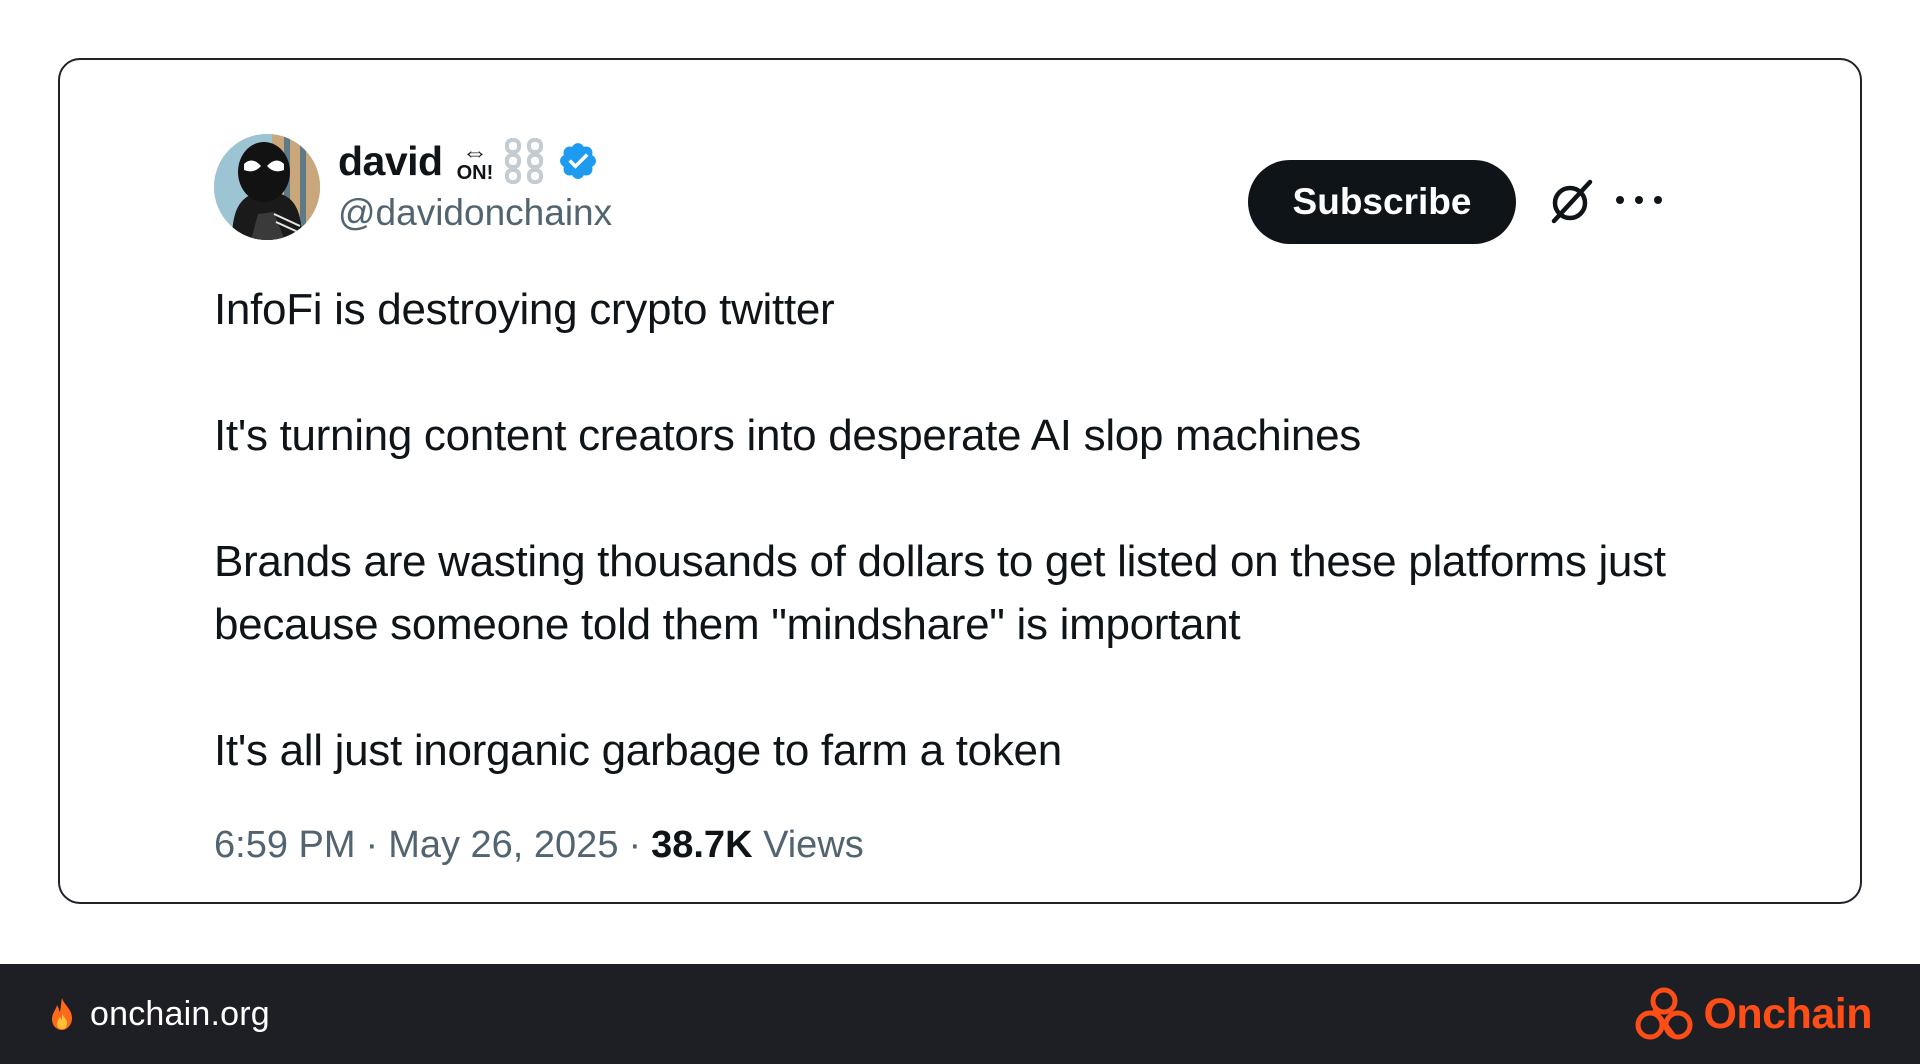 This screenshot has height=1064, width=1920. Describe the element at coordinates (62, 1014) in the screenshot. I see `fire-icon` at that location.